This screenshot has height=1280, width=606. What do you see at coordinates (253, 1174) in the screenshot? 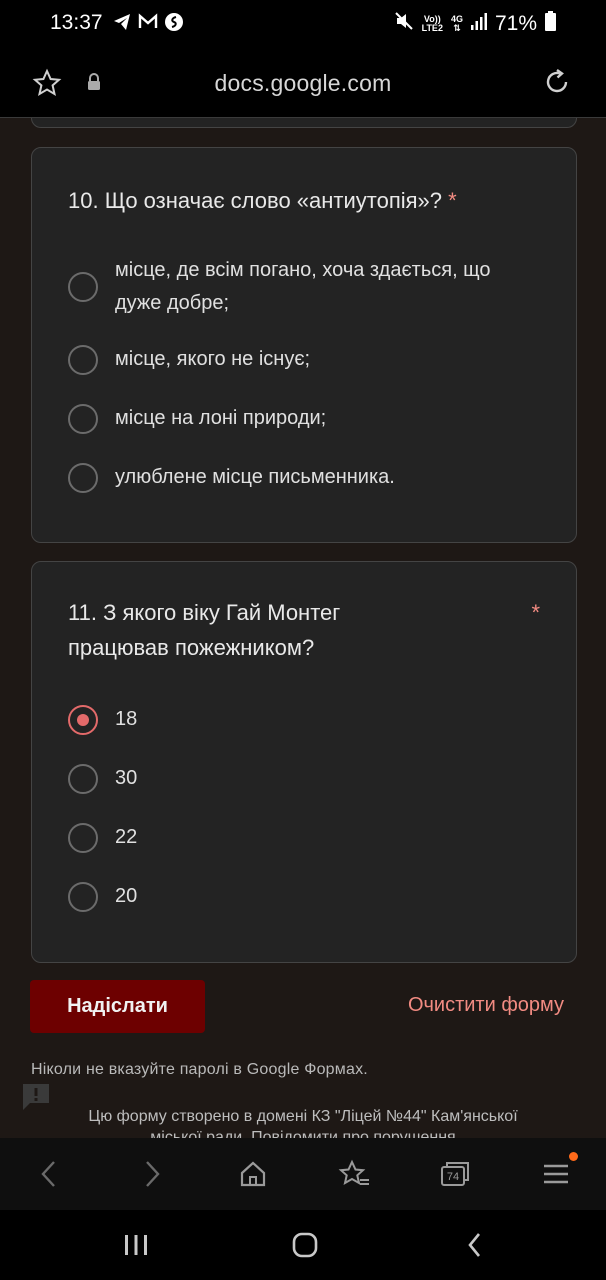
I see `home-icon` at bounding box center [253, 1174].